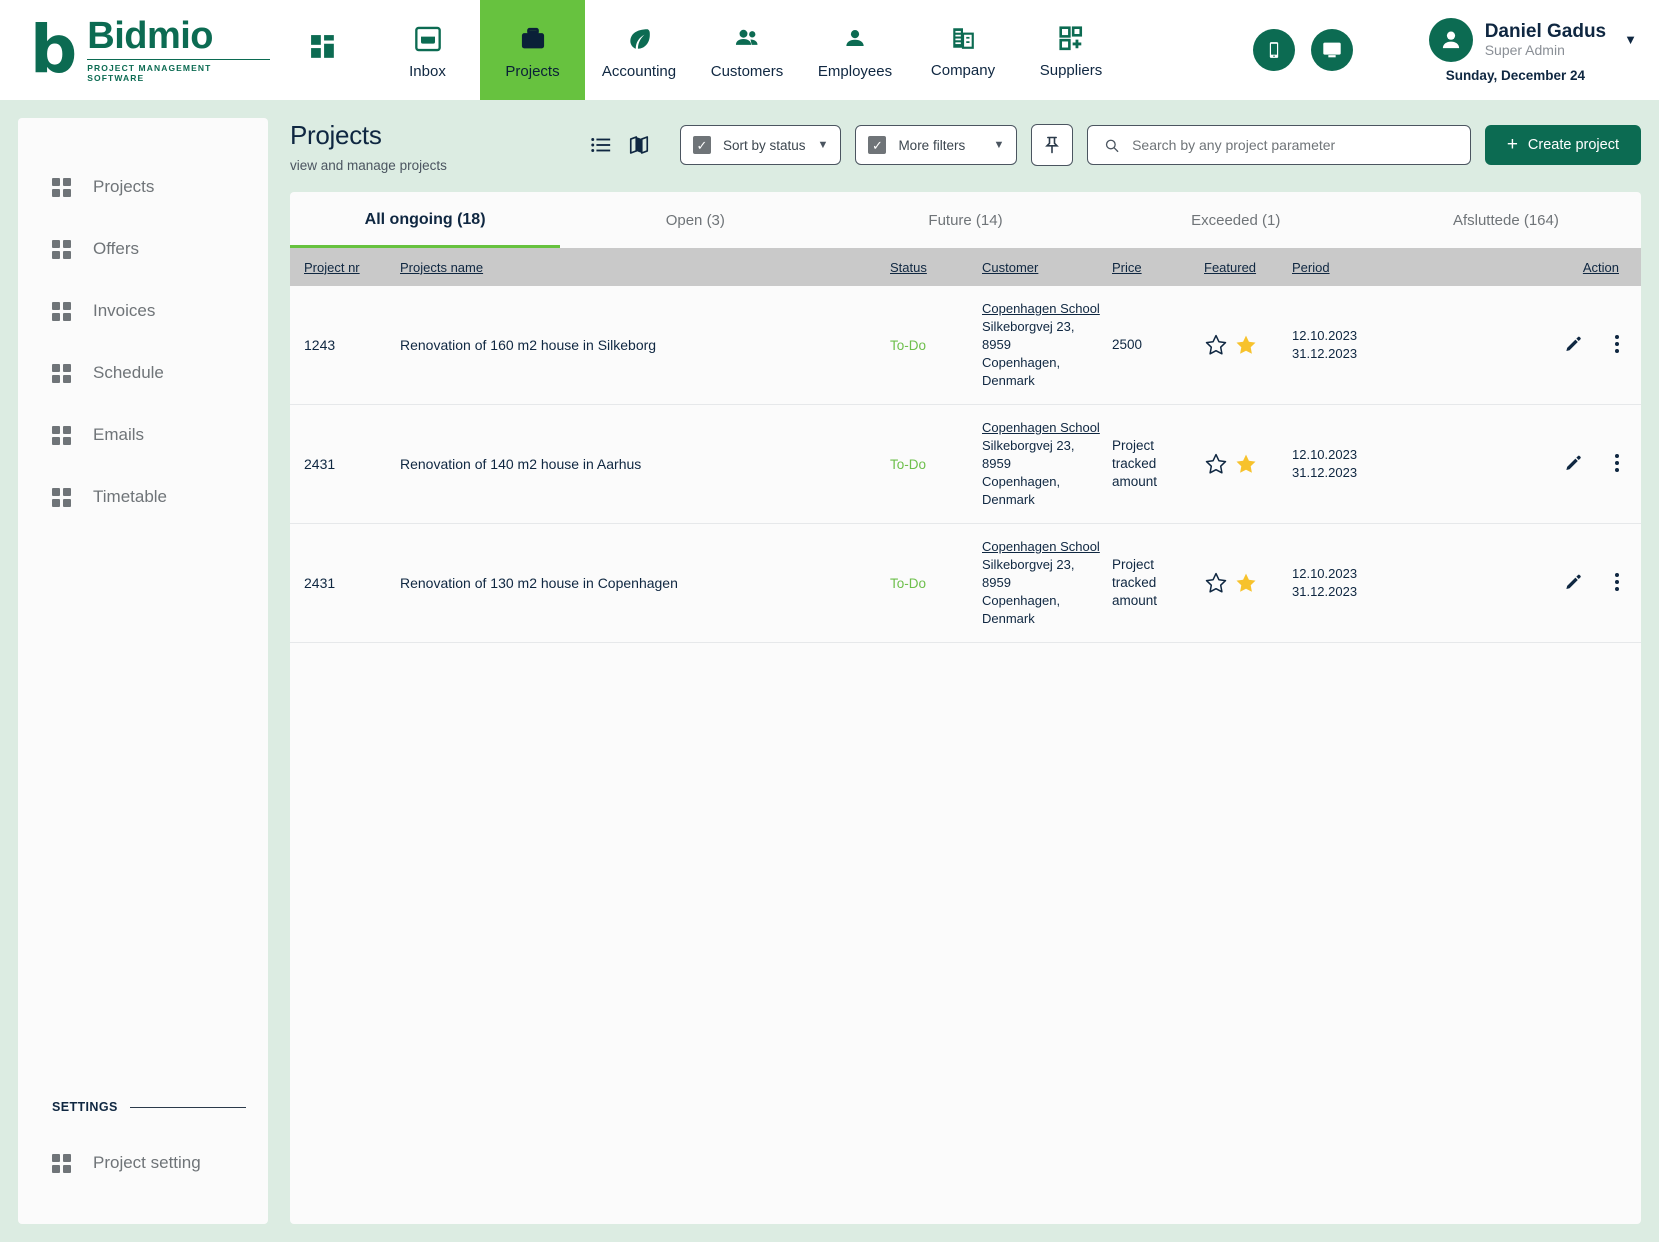  Describe the element at coordinates (695, 220) in the screenshot. I see `tab-open: Open (3)` at that location.